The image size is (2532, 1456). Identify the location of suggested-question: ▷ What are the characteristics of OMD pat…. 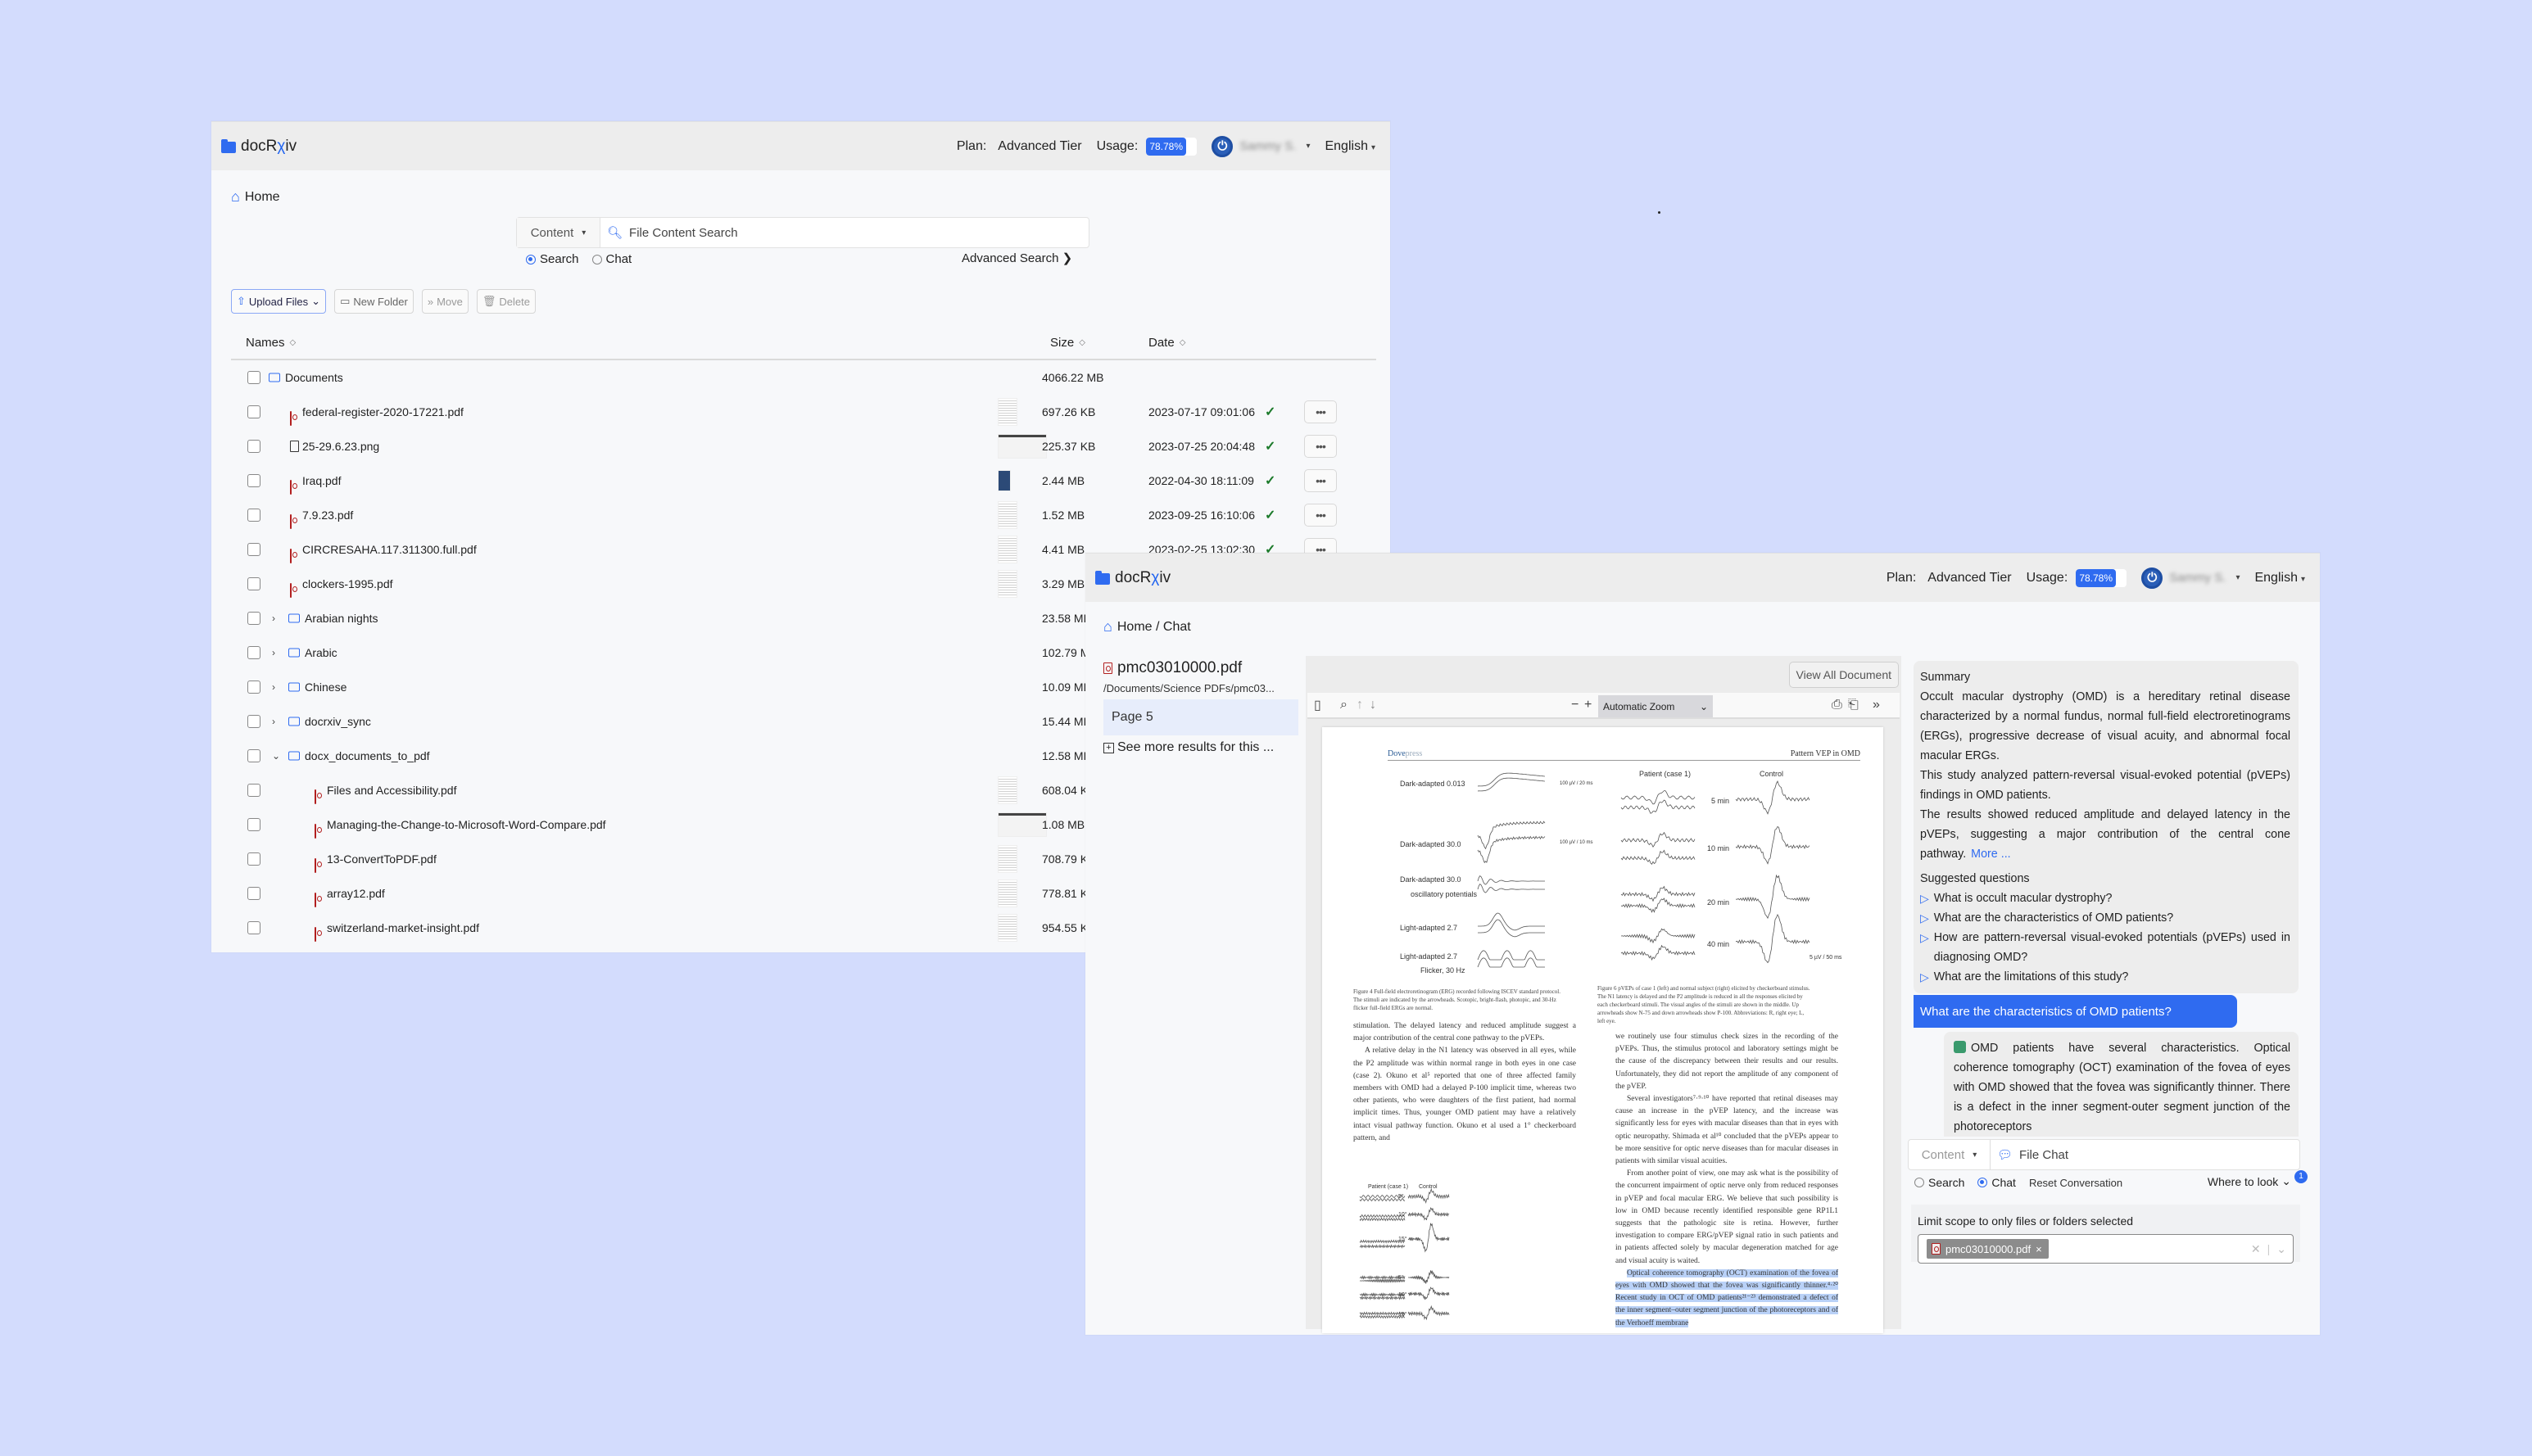
(2105, 918).